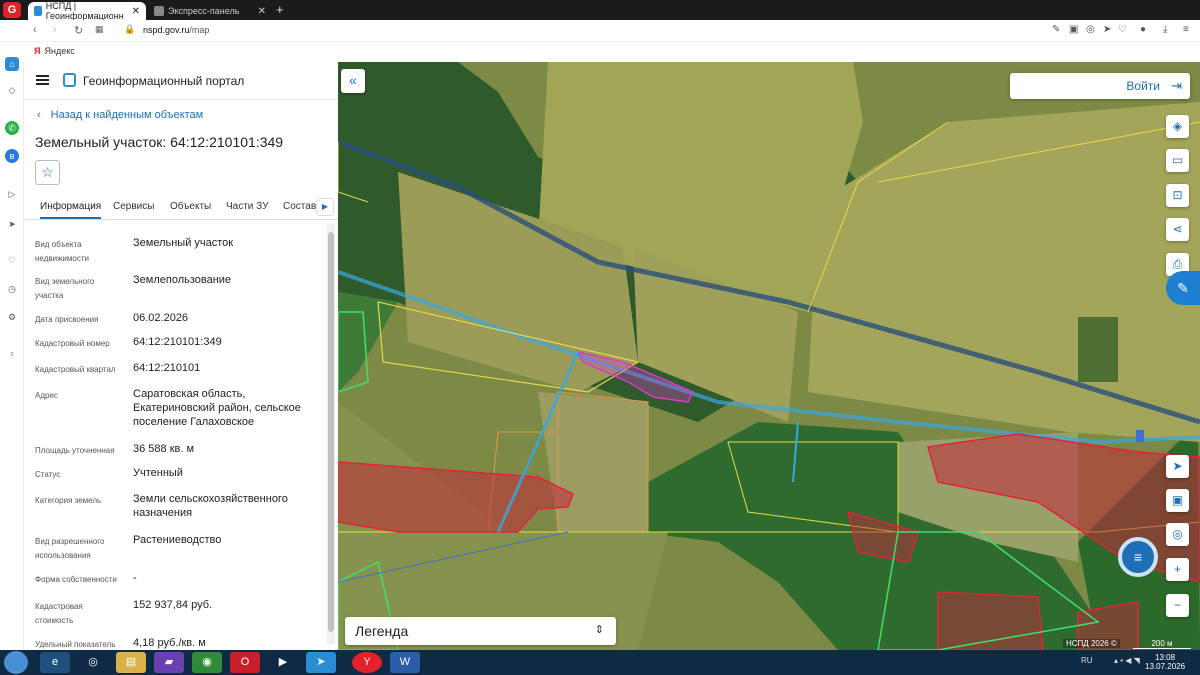 Image resolution: width=1200 pixels, height=675 pixels. I want to click on ruler-icon: ▭, so click(1177, 160).